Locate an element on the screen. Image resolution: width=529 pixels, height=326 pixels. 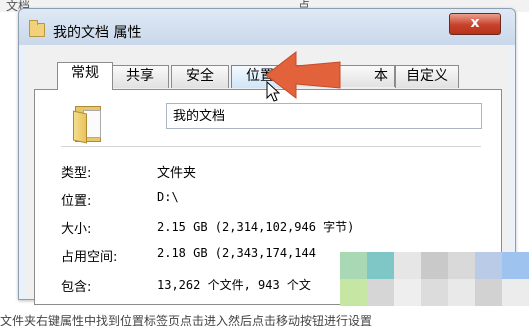
bottom-caption: 文件夹右键属性中找到位置标签页点击进入然后点击移动按钮进行设置 is located at coordinates (264, 319).